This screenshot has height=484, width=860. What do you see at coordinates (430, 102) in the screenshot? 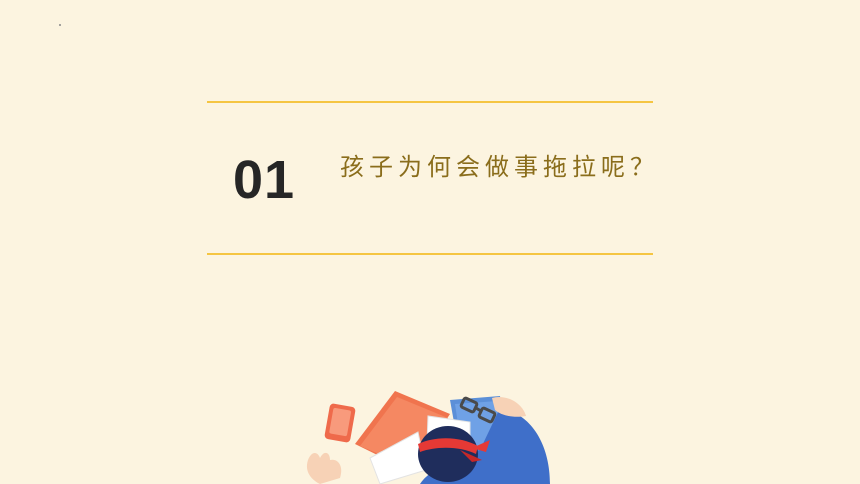
I see `top-divider` at bounding box center [430, 102].